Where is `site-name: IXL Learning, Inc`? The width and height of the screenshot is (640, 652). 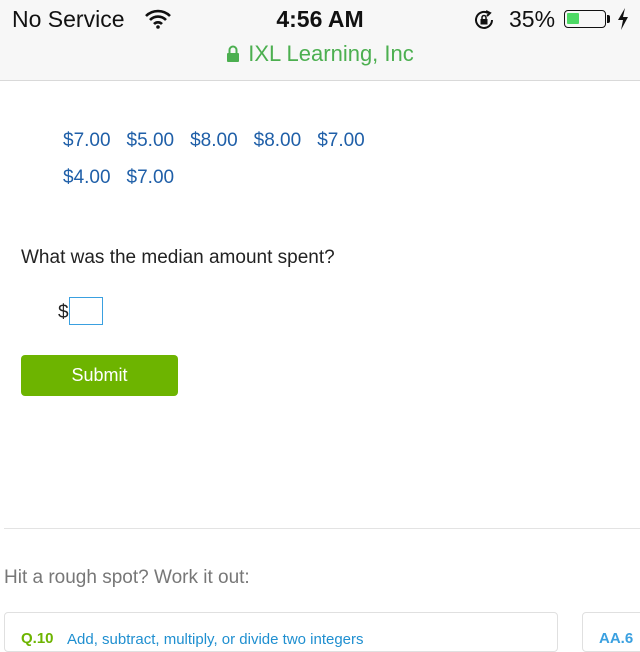 site-name: IXL Learning, Inc is located at coordinates (331, 53).